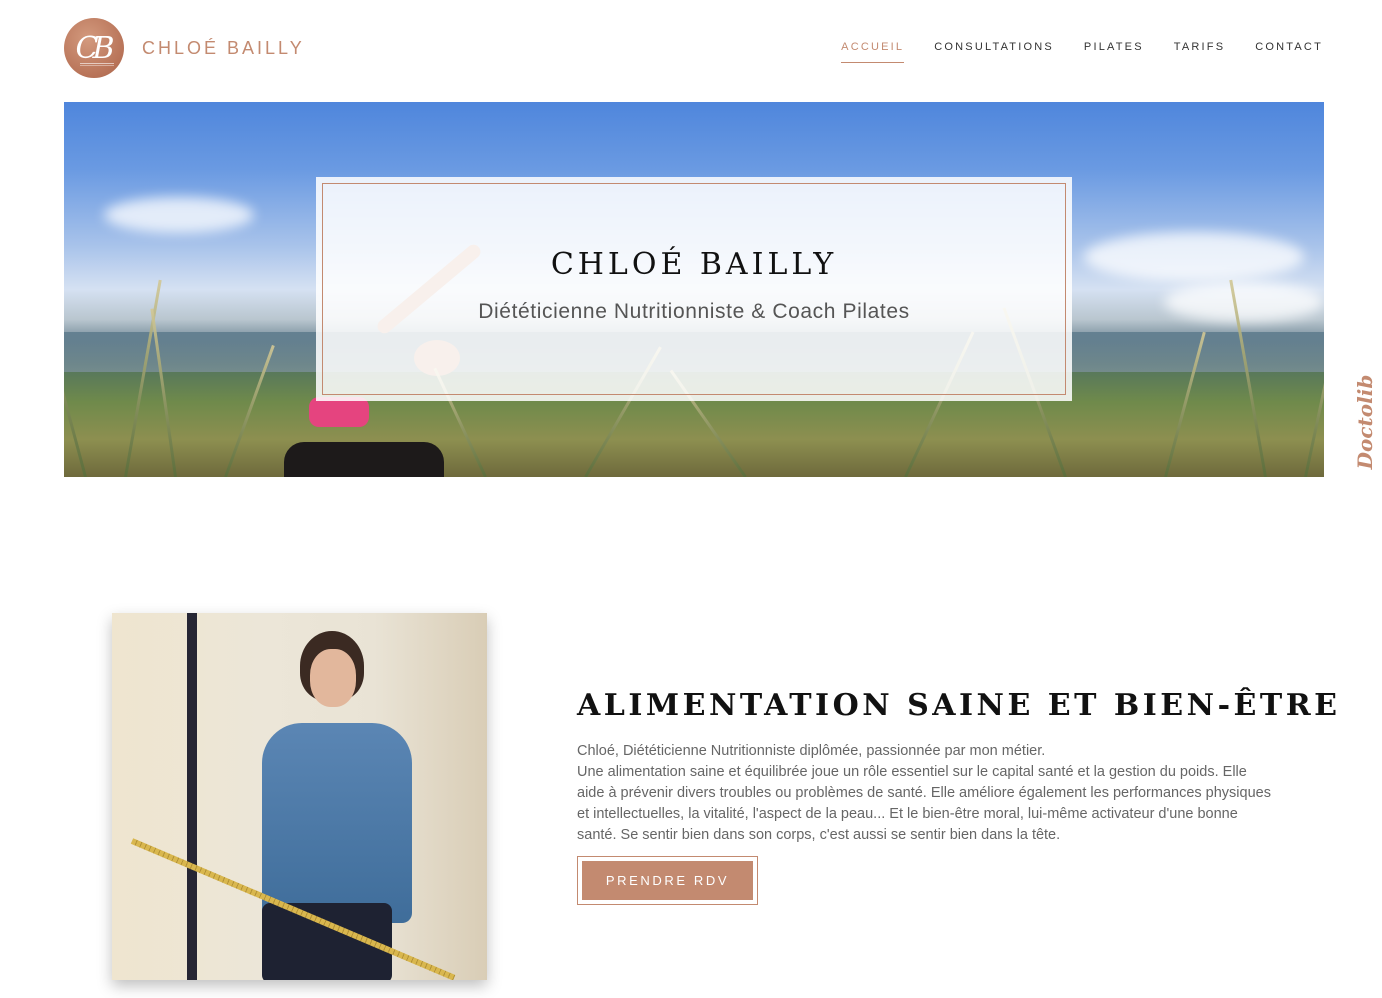 This screenshot has width=1382, height=998. I want to click on hero-title-frame, so click(694, 289).